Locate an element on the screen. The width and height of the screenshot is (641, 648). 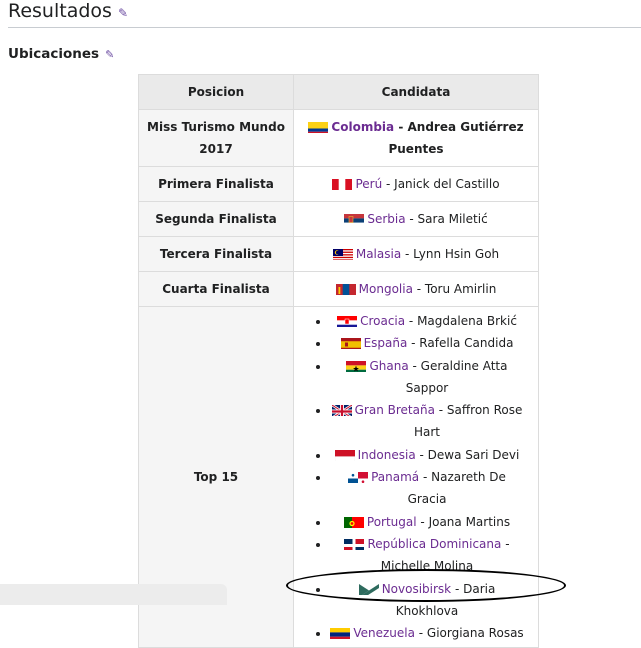
panama-flag-icon is located at coordinates (358, 477).